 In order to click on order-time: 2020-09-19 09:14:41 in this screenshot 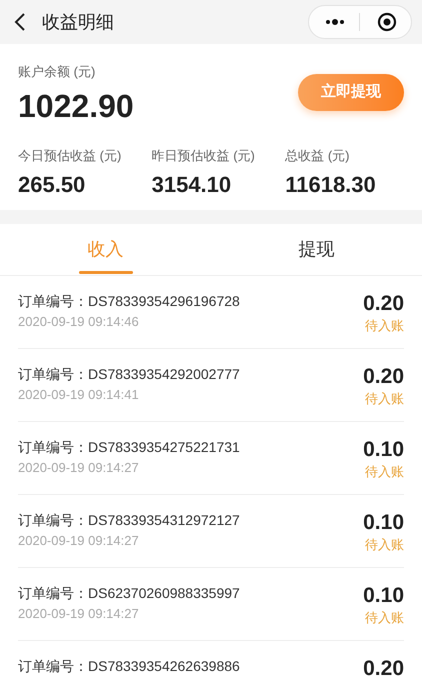, I will do `click(79, 395)`.